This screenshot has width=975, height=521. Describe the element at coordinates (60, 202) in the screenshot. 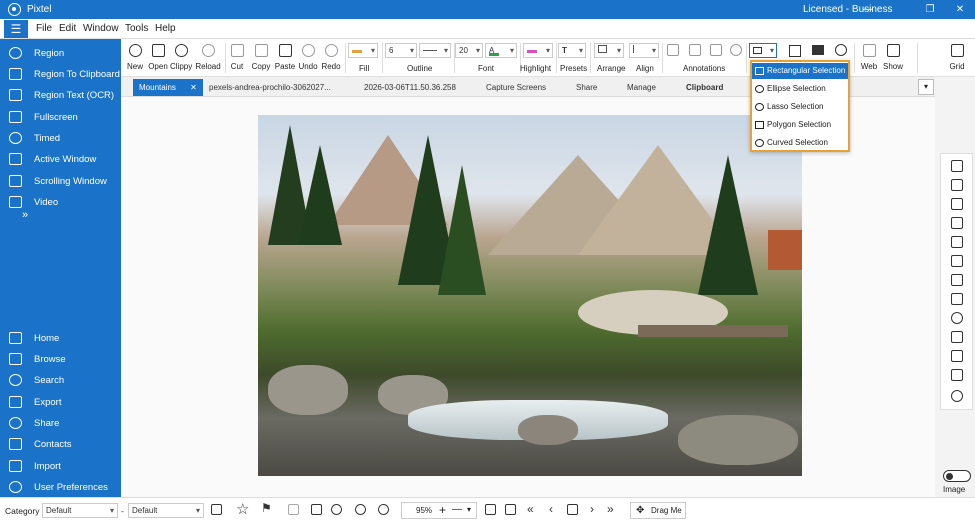

I see `sidebar-item-video: Video` at that location.